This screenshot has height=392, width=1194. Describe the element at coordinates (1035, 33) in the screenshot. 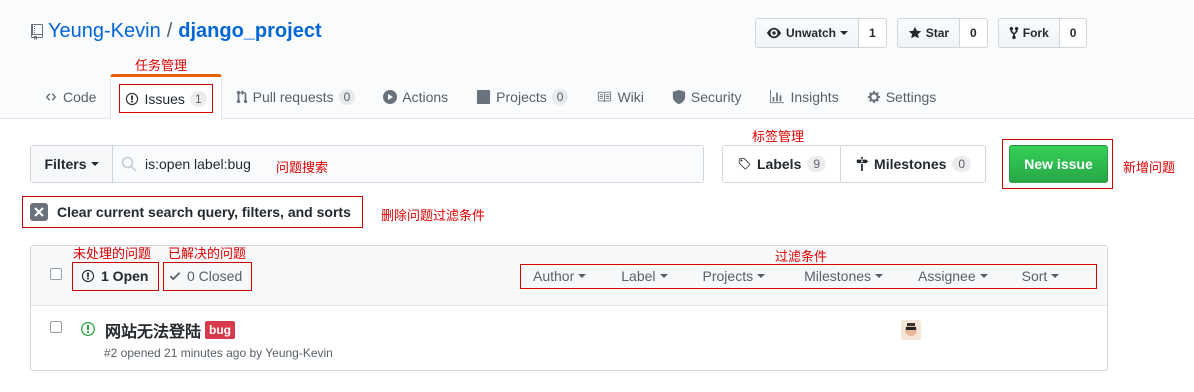

I see `fork-label: Fork` at that location.